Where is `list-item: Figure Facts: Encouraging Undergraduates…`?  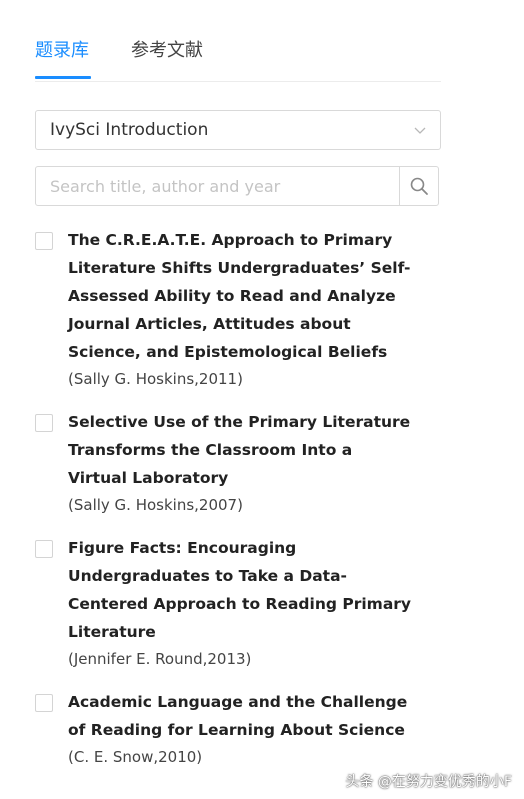 list-item: Figure Facts: Encouraging Undergraduates… is located at coordinates (255, 603).